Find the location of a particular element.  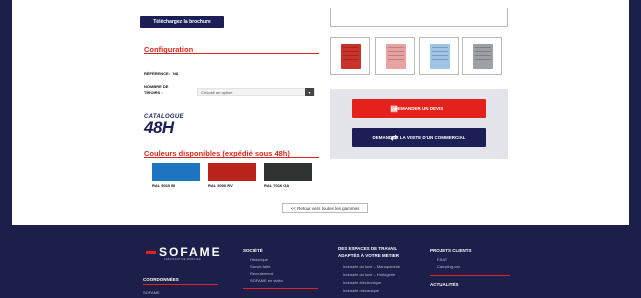

reference-label: RÉFÉRENCE: is located at coordinates (157, 73).